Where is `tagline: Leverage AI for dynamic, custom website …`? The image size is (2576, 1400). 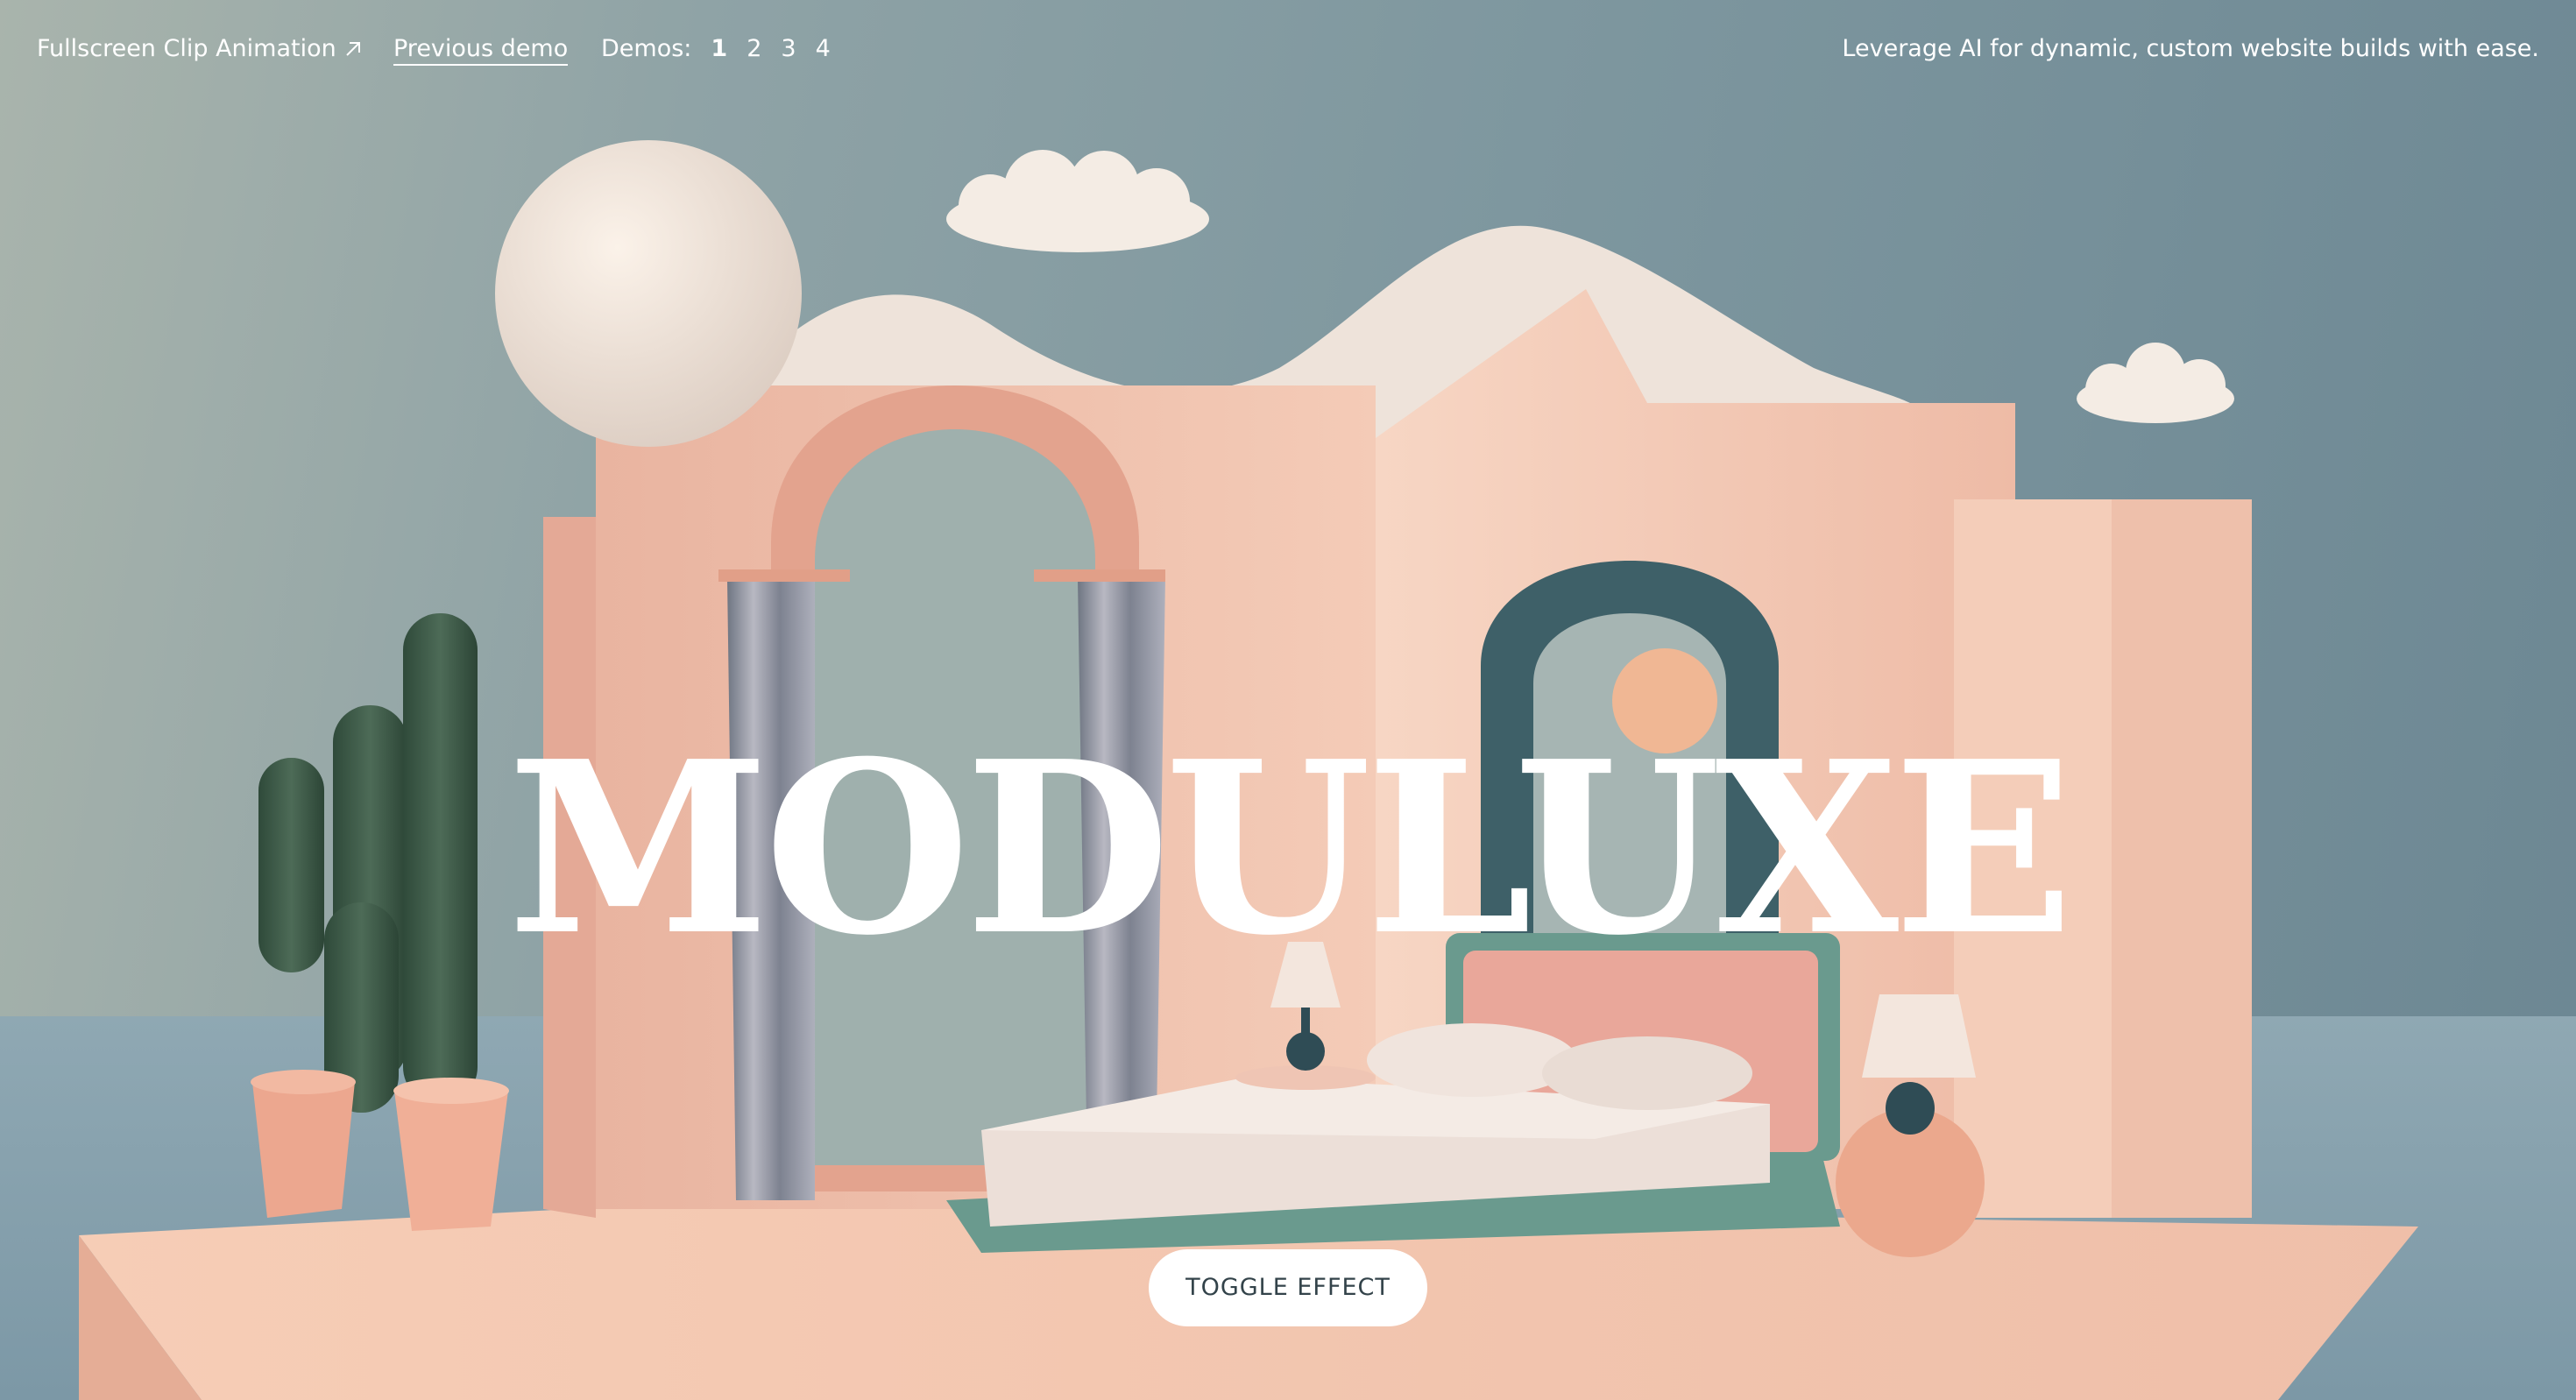 tagline: Leverage AI for dynamic, custom website … is located at coordinates (2190, 48).